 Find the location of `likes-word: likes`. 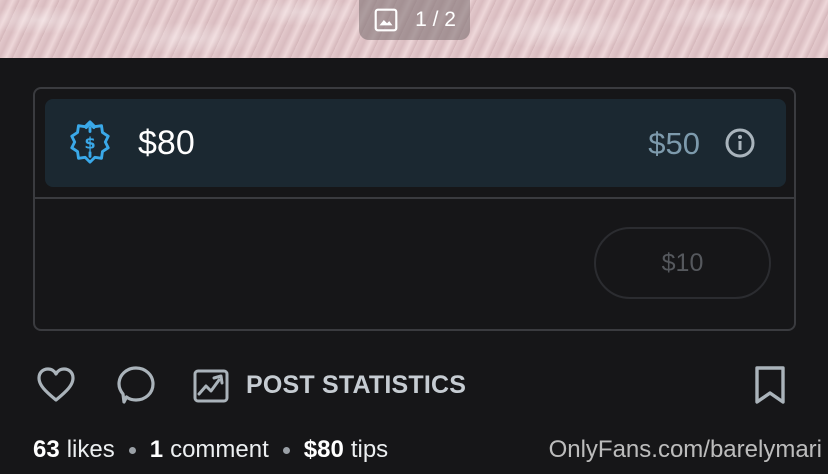

likes-word: likes is located at coordinates (90, 449).